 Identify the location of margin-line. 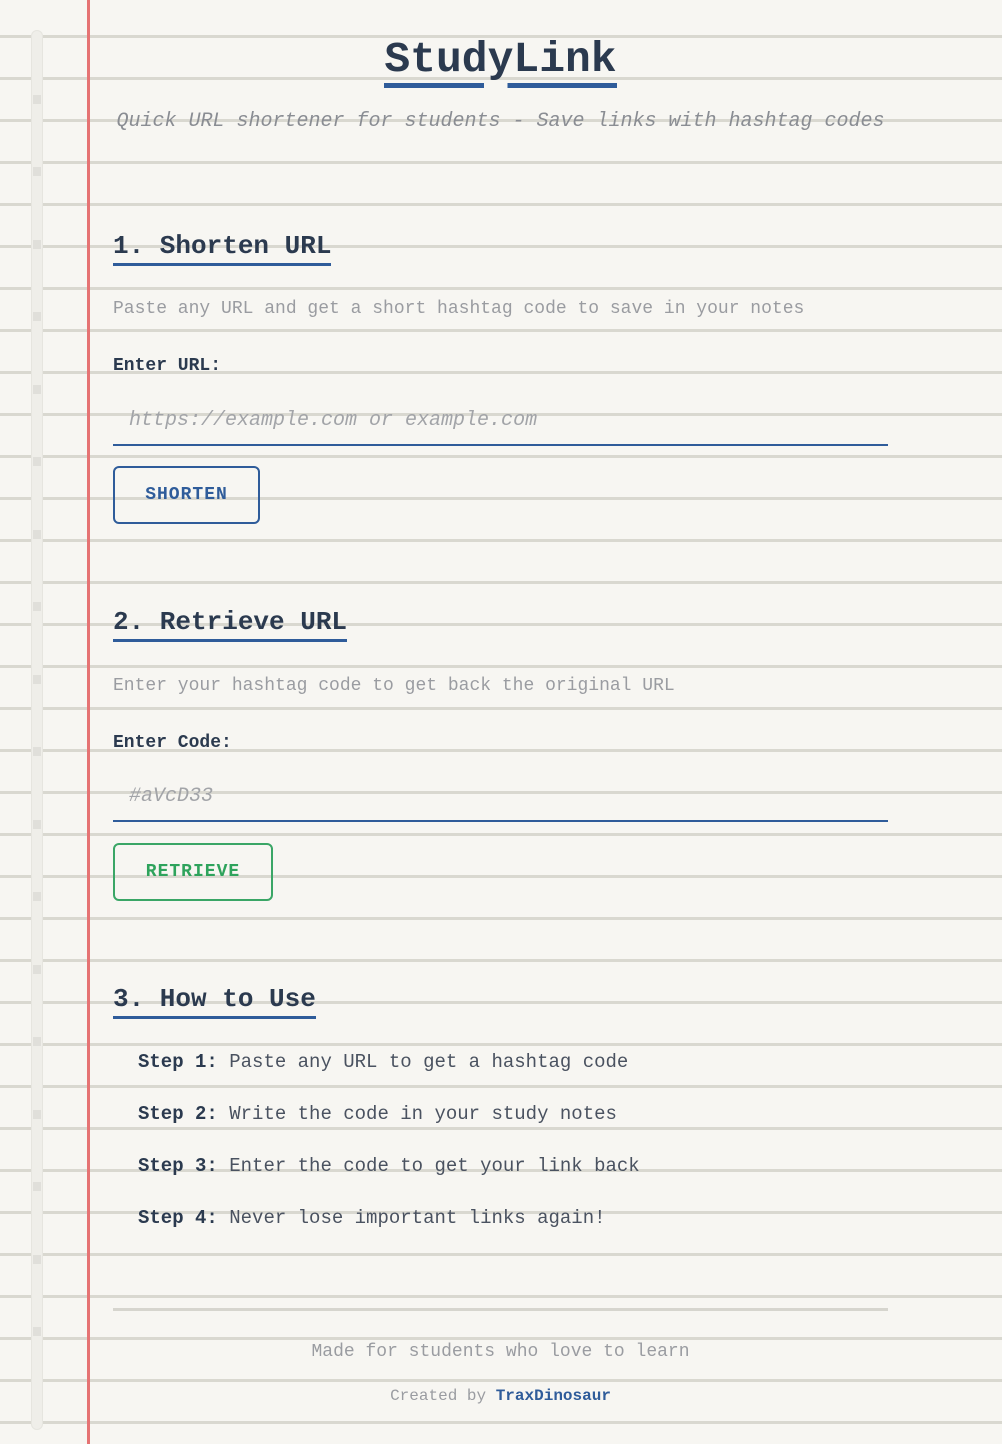
(88, 722).